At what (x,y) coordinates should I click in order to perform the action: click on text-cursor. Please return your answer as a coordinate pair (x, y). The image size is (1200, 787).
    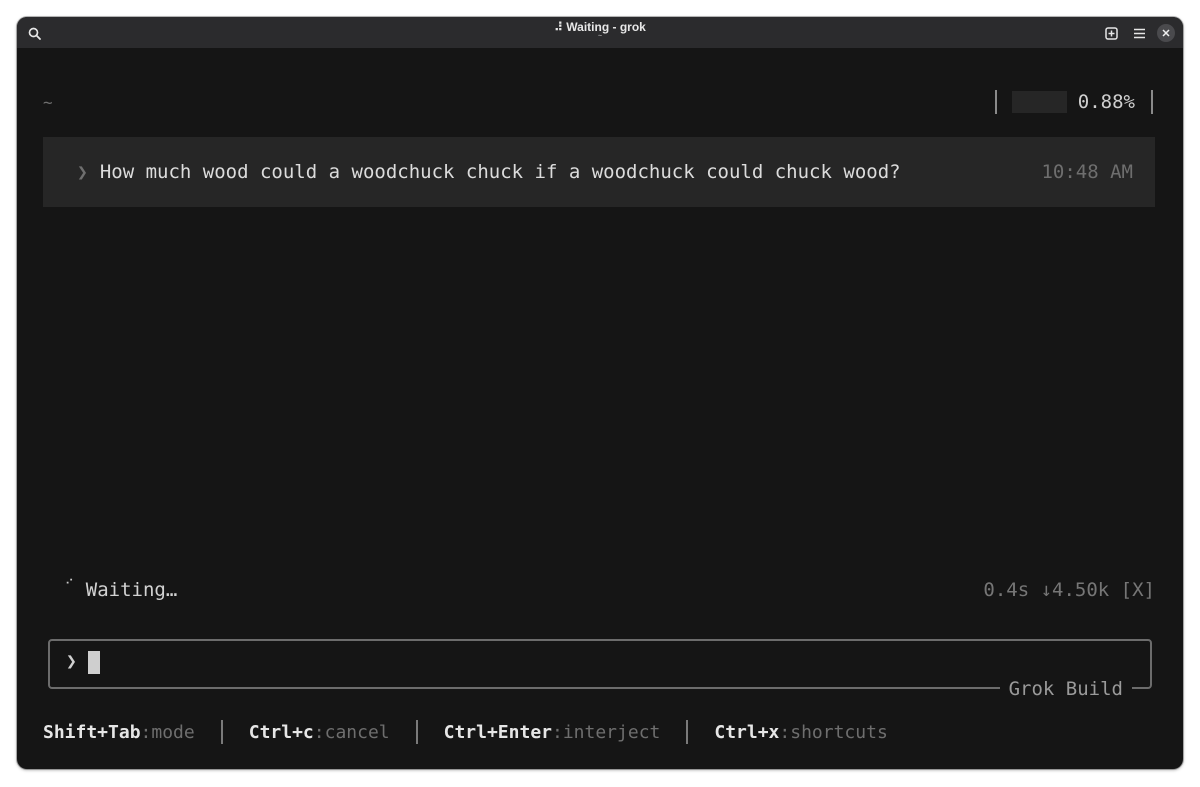
    Looking at the image, I should click on (94, 662).